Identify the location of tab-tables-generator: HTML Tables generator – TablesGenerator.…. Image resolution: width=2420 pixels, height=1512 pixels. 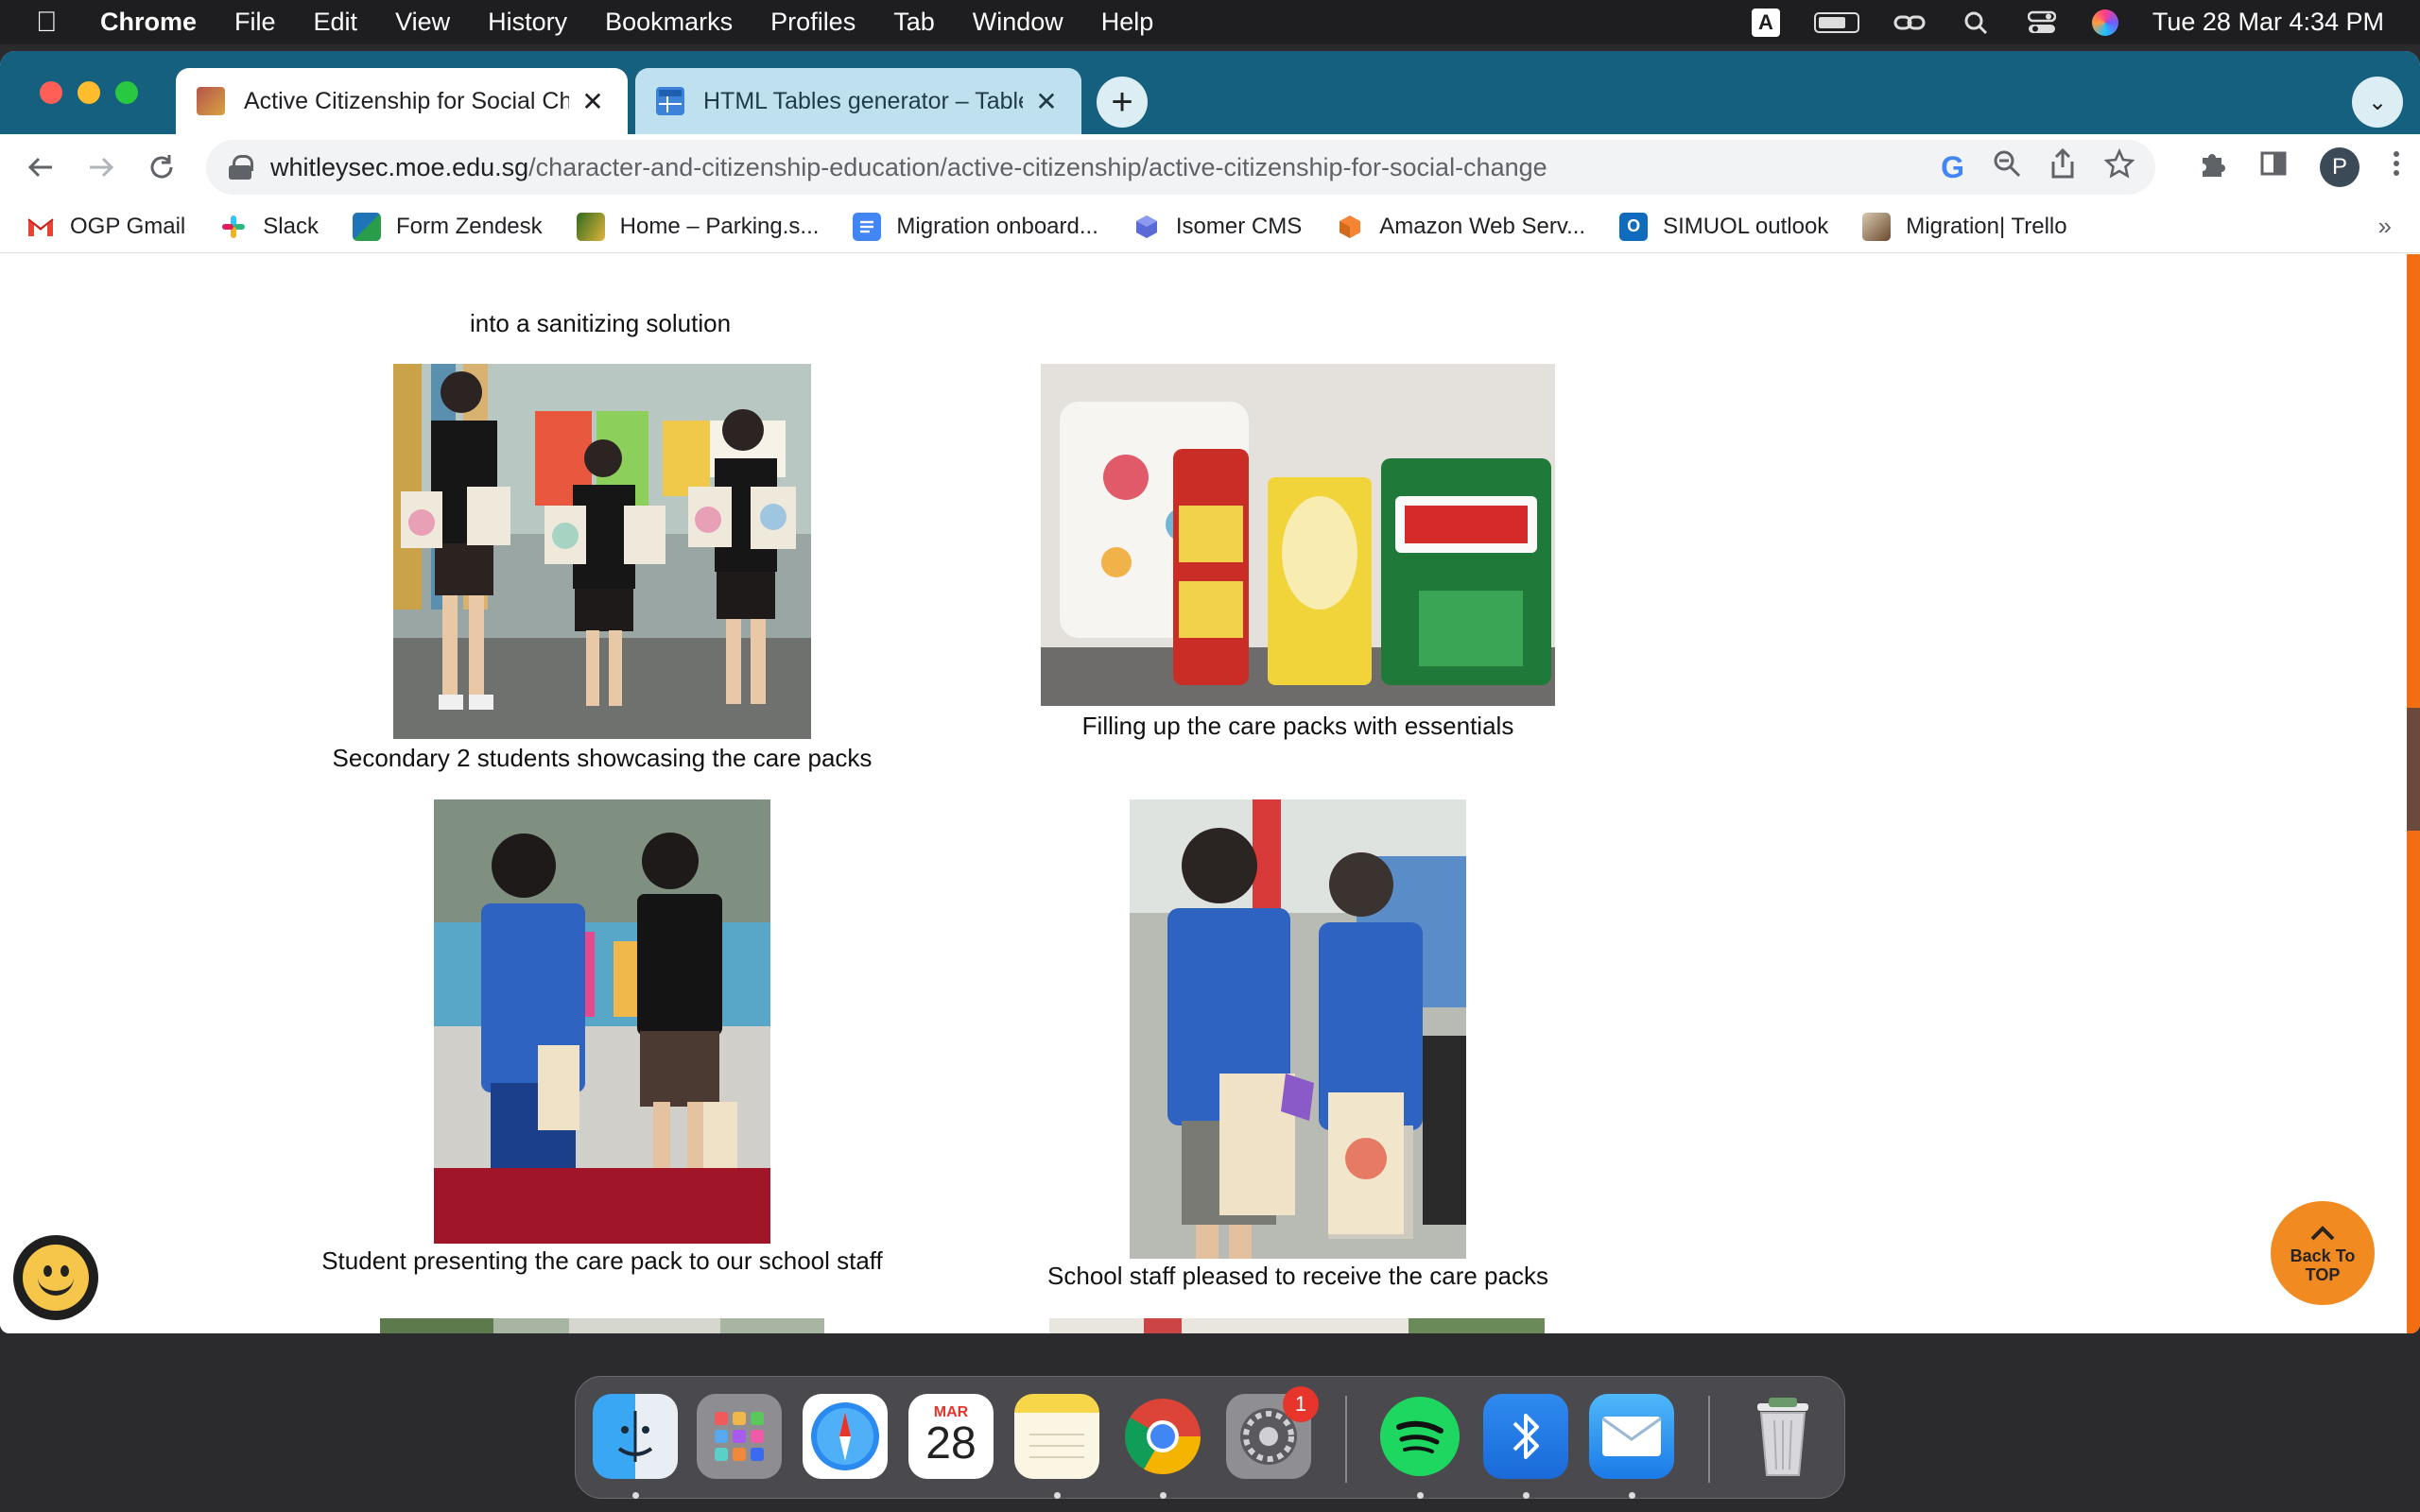
(858, 101).